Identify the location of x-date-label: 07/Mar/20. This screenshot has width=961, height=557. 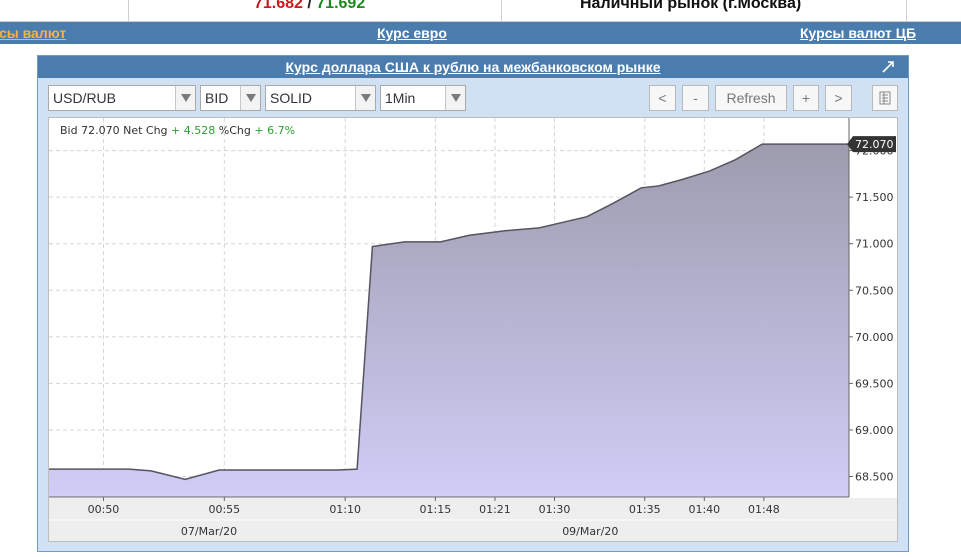
(209, 531).